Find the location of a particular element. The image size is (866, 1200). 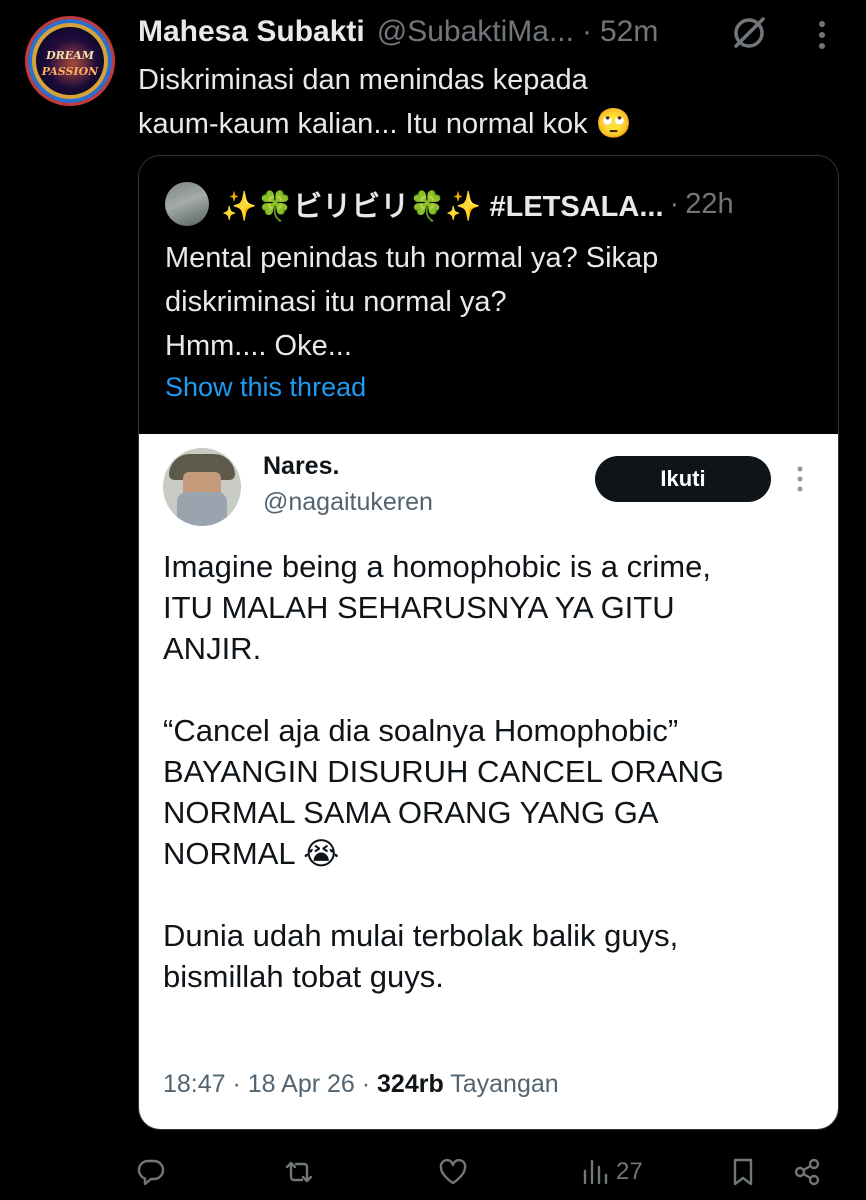

bookmark-button is located at coordinates (743, 1172).